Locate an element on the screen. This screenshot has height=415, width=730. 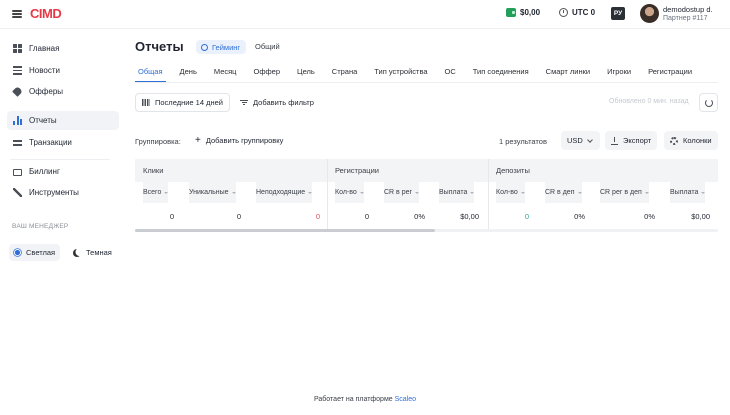
add-filter-button: Добавить фильтр is located at coordinates (277, 102).